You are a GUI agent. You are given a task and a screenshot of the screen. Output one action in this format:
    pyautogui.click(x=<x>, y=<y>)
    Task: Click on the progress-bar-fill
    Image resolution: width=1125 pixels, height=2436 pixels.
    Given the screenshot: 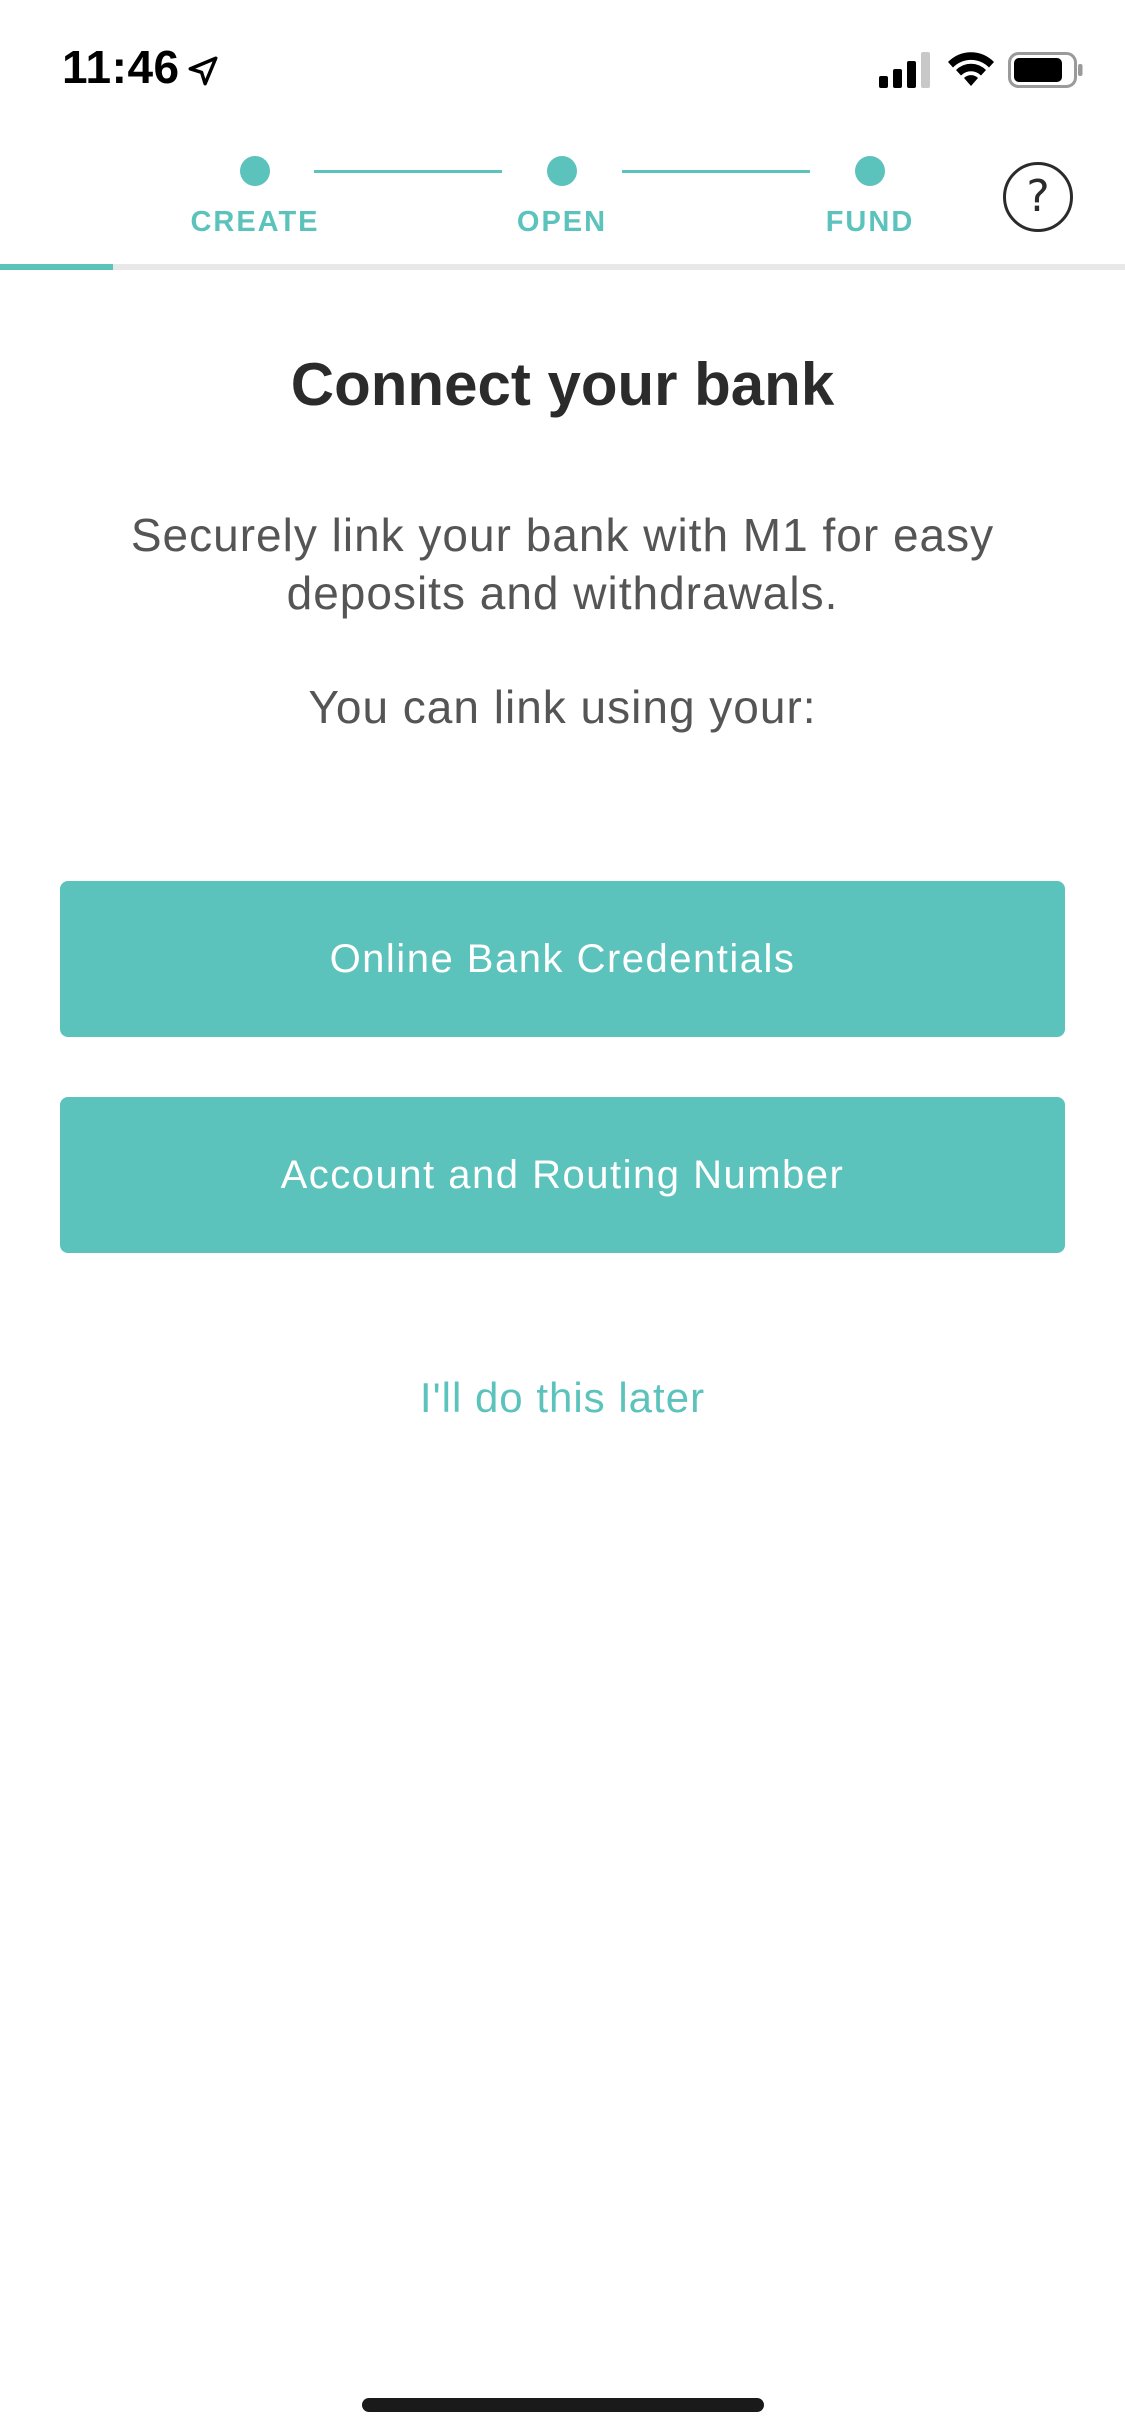 What is the action you would take?
    pyautogui.click(x=56, y=267)
    